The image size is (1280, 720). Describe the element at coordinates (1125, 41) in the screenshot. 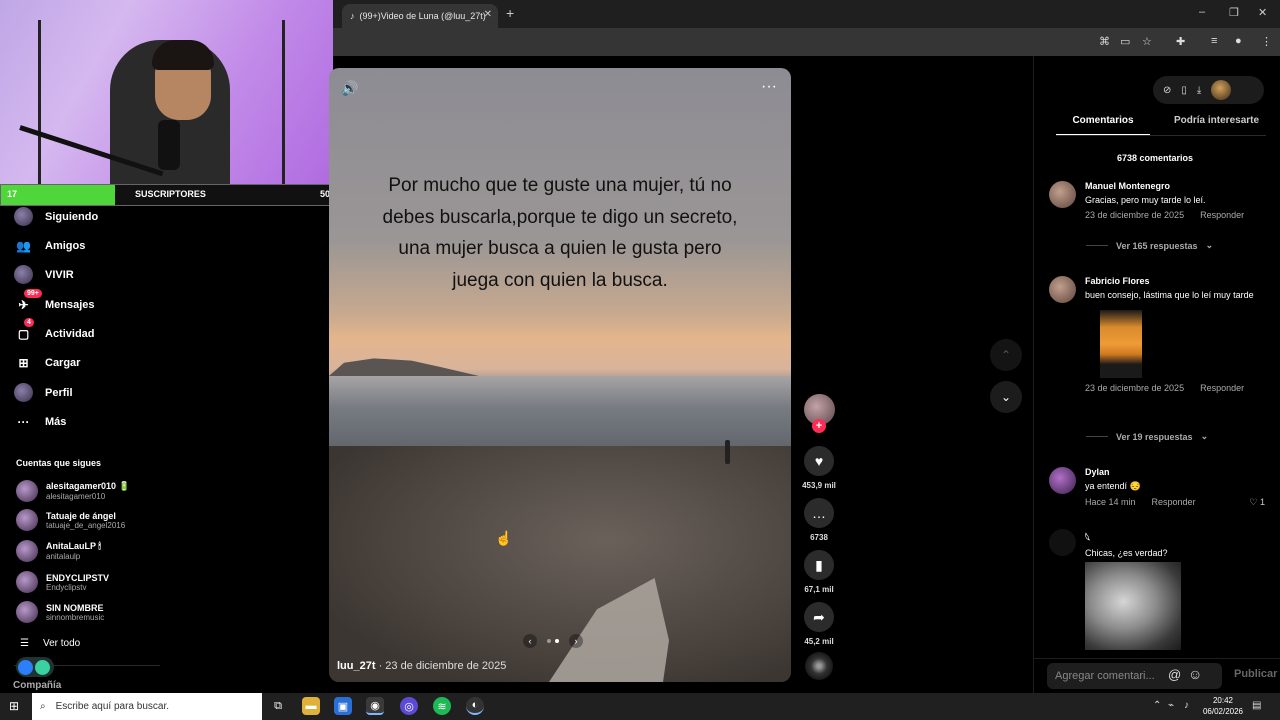

I see `cast-icon: ▭` at that location.